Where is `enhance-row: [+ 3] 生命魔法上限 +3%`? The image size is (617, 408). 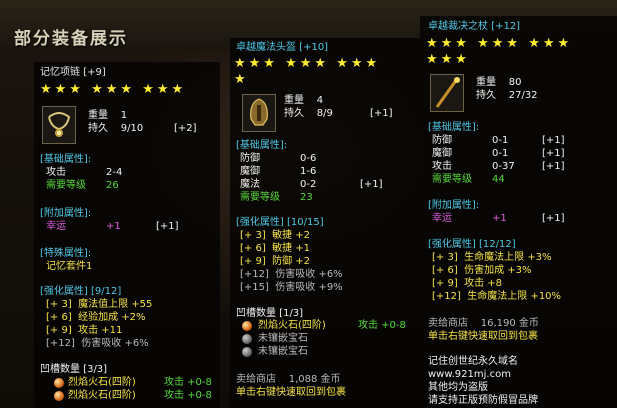 enhance-row: [+ 3] 生命魔法上限 +3% is located at coordinates (492, 257).